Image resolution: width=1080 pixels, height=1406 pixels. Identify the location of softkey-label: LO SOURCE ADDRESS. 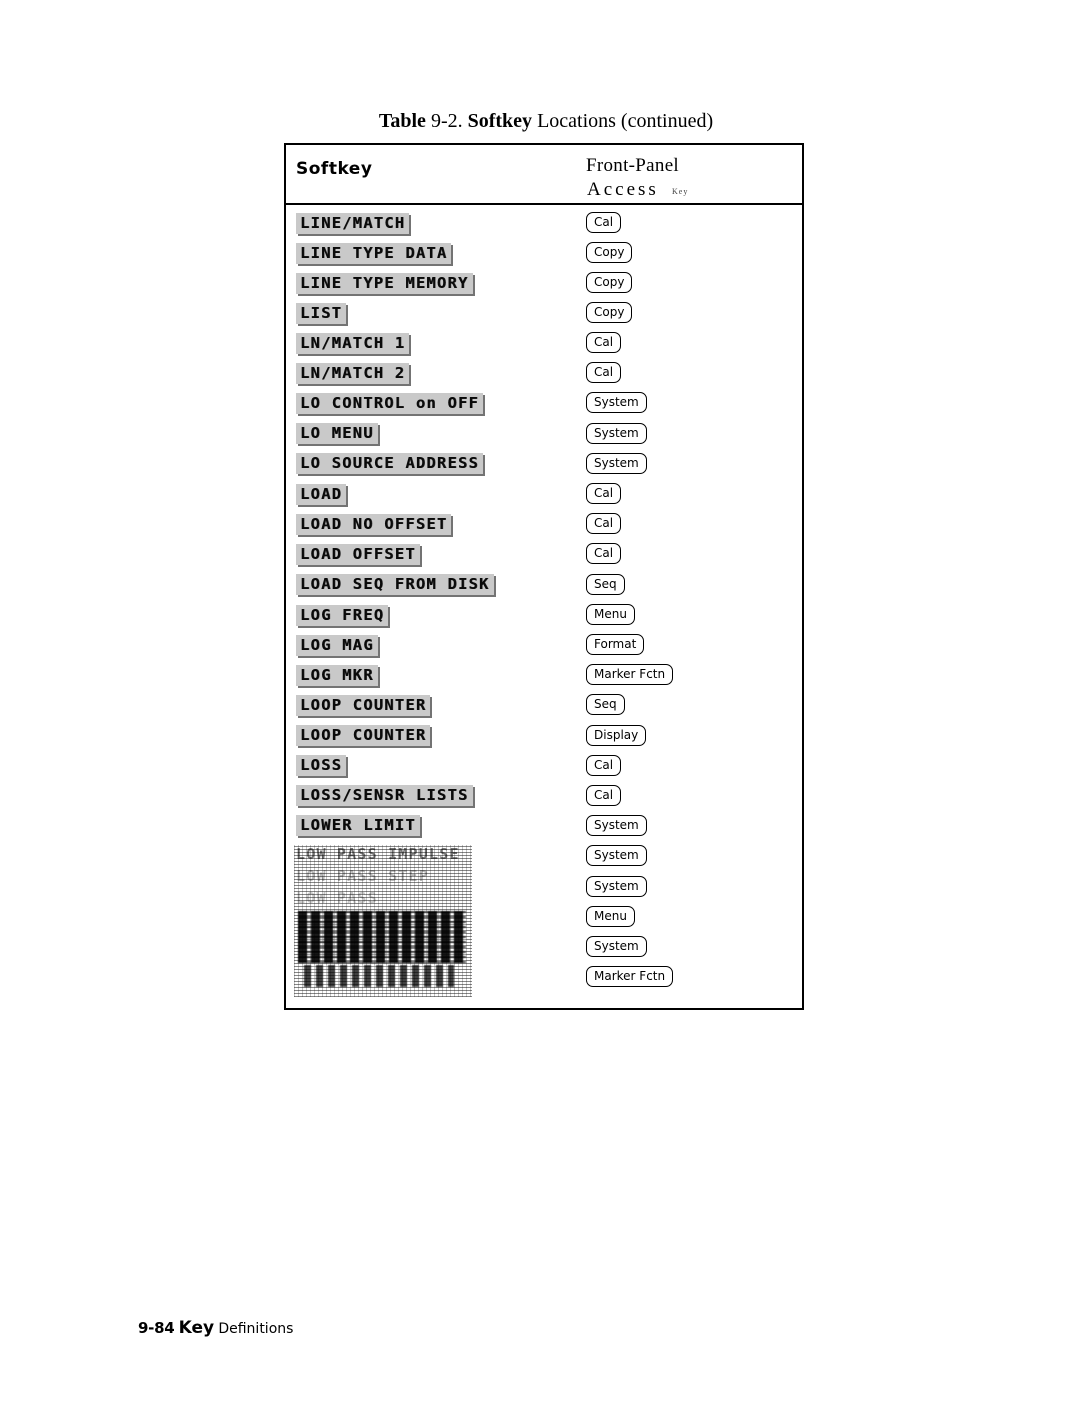
(390, 463).